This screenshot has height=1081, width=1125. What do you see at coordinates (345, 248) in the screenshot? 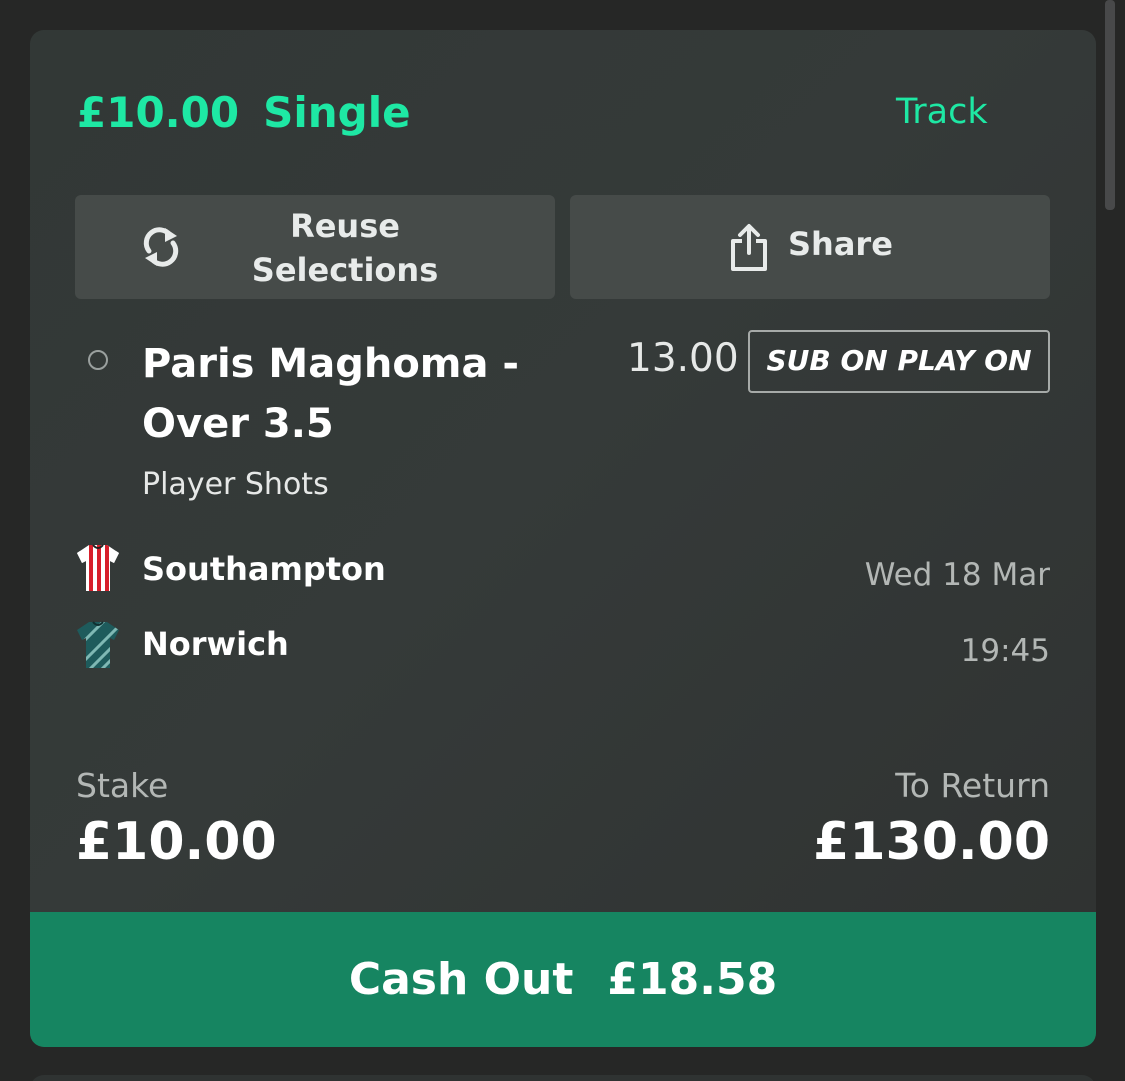
I see `reuse-selections-label: Reuse Selections` at bounding box center [345, 248].